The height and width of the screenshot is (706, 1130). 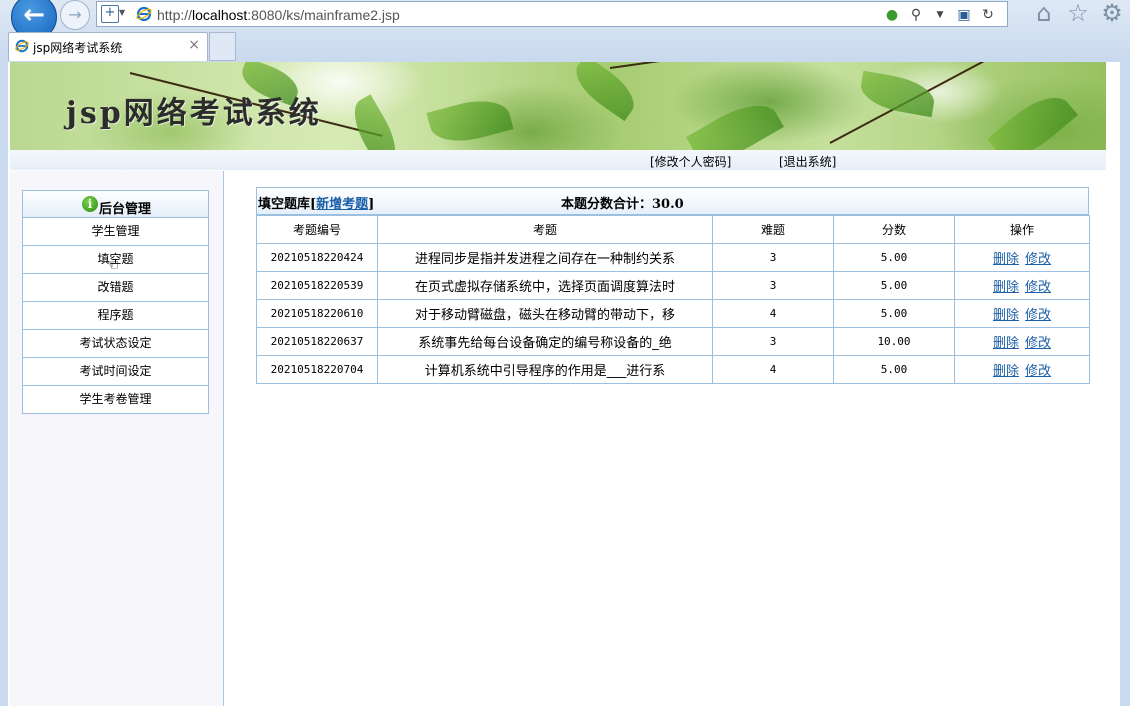 What do you see at coordinates (1125, 384) in the screenshot?
I see `window-border-right` at bounding box center [1125, 384].